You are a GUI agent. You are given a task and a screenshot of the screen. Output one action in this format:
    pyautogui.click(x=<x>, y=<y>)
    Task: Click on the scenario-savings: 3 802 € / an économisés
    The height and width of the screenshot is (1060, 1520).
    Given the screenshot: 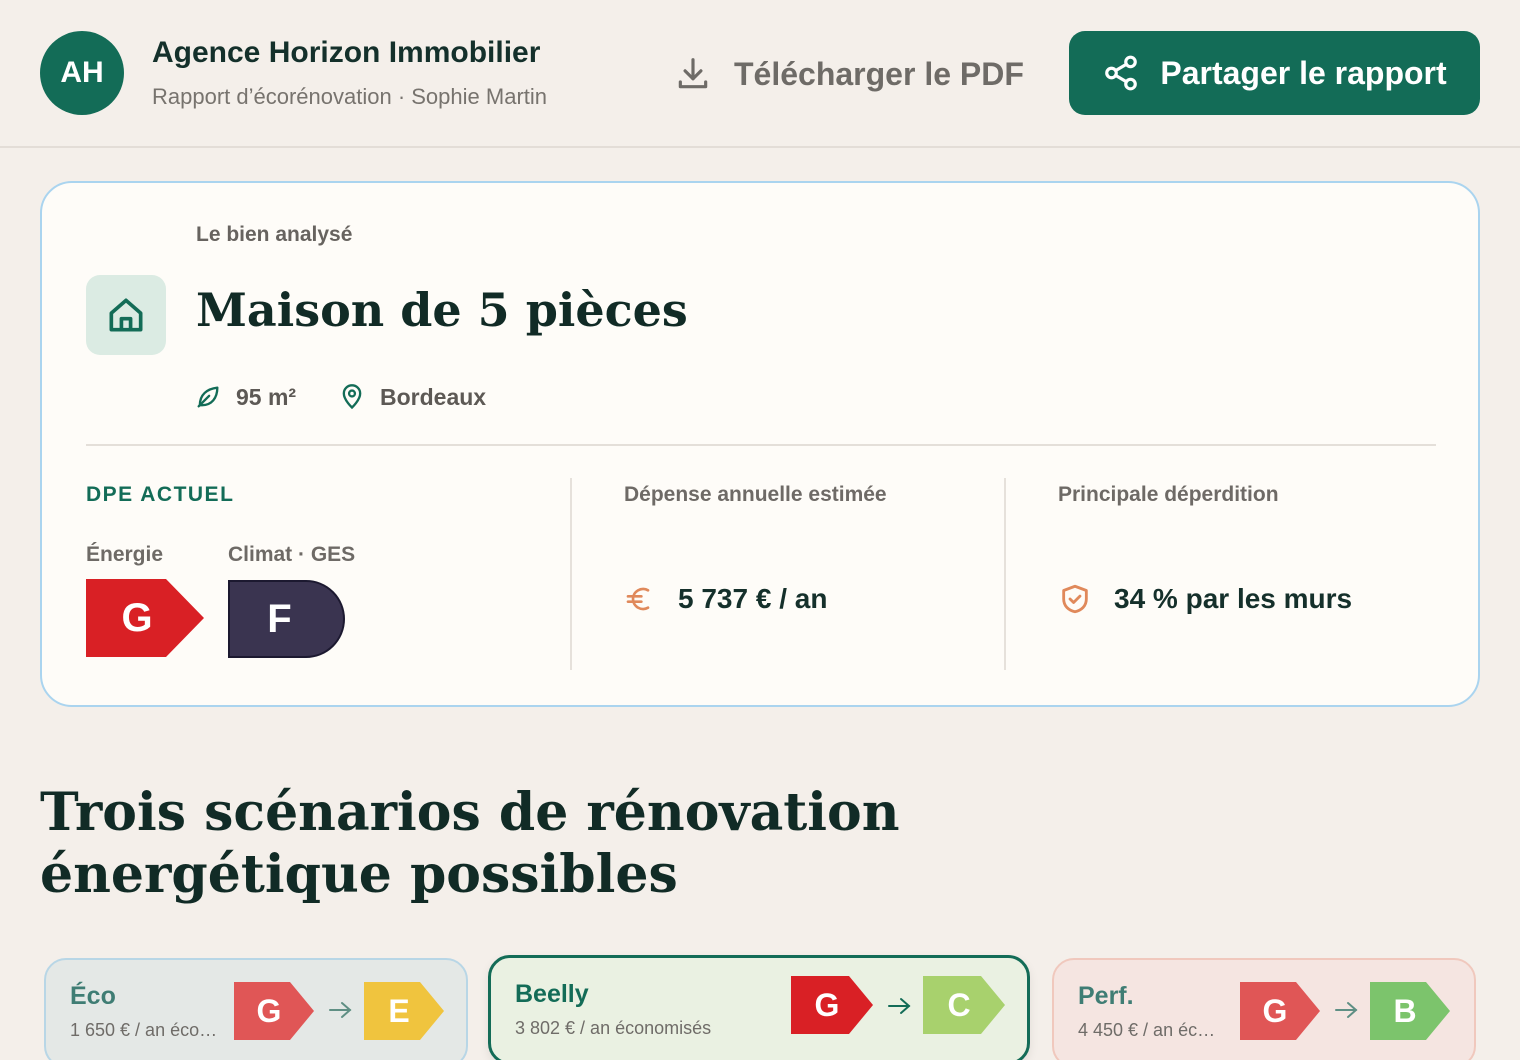 What is the action you would take?
    pyautogui.click(x=613, y=1028)
    